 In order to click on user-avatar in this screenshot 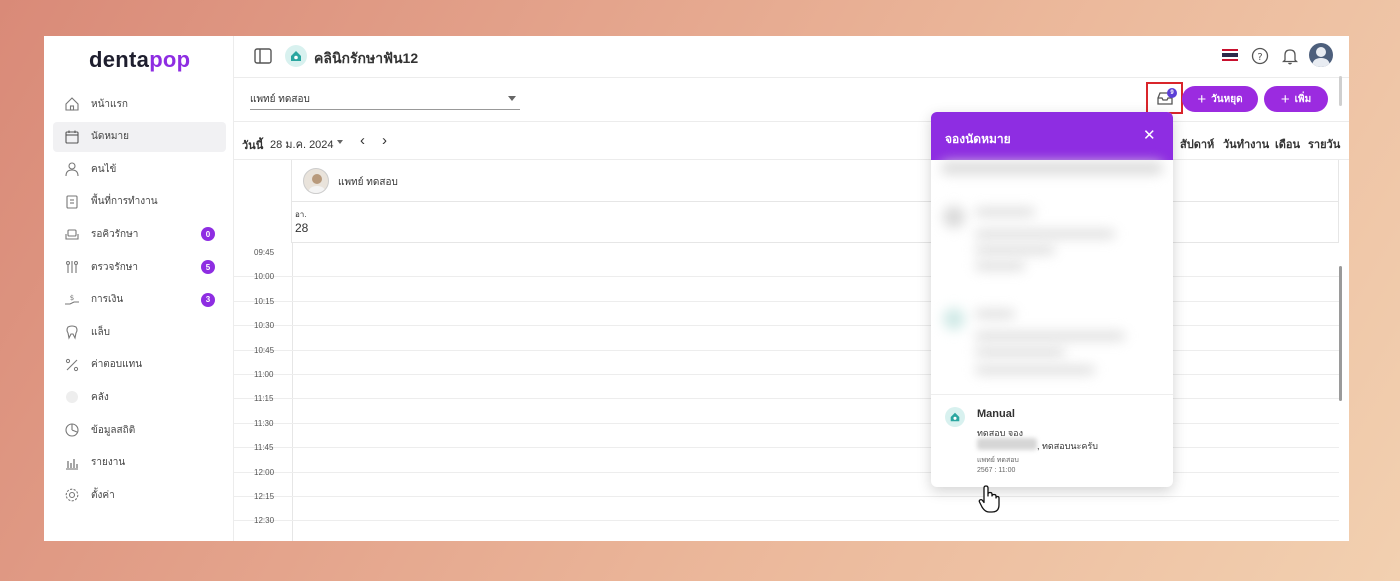, I will do `click(1321, 55)`.